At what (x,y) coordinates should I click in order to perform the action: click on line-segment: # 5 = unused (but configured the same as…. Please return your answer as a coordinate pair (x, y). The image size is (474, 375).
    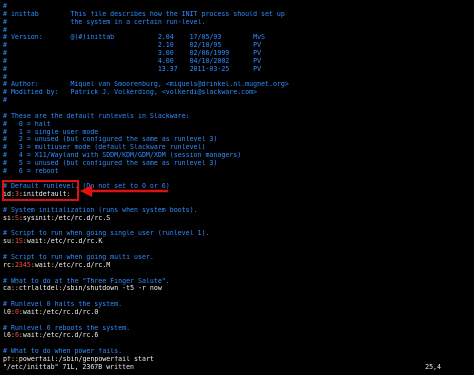
    Looking at the image, I should click on (110, 163).